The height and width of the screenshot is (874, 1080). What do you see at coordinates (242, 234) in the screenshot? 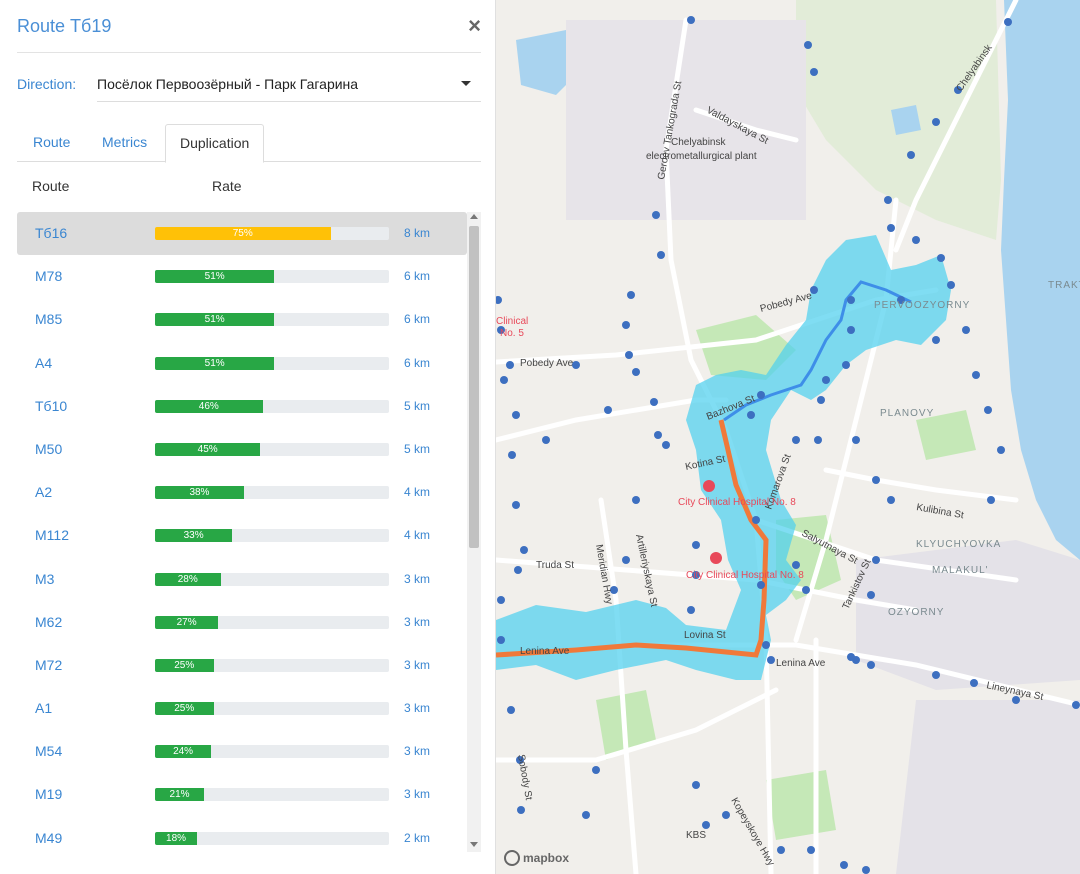
I see `duplication-row: Тб16 75% 8 km` at bounding box center [242, 234].